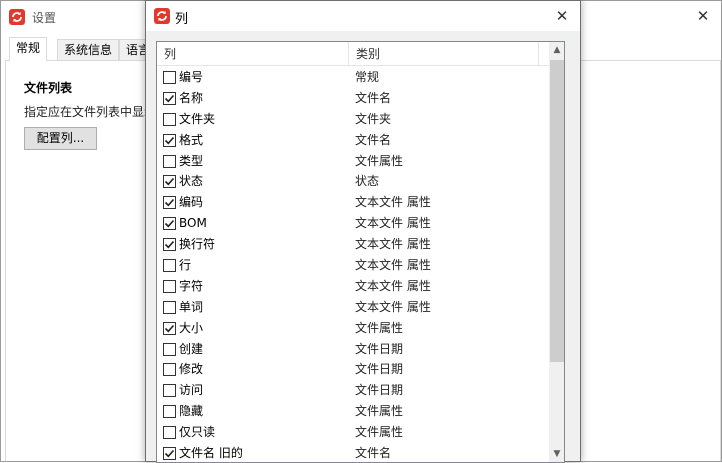 The height and width of the screenshot is (463, 722). Describe the element at coordinates (353, 369) in the screenshot. I see `list-item: 修改 文件日期` at that location.